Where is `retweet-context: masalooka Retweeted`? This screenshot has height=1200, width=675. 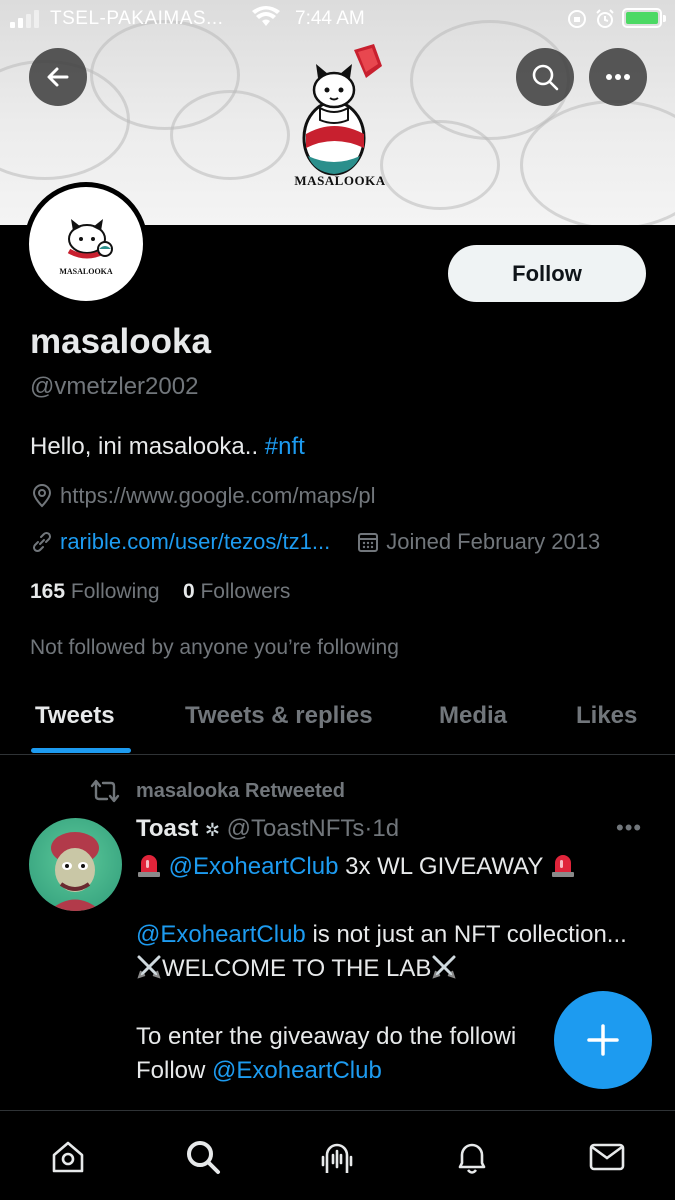
retweet-context: masalooka Retweeted is located at coordinates (216, 791).